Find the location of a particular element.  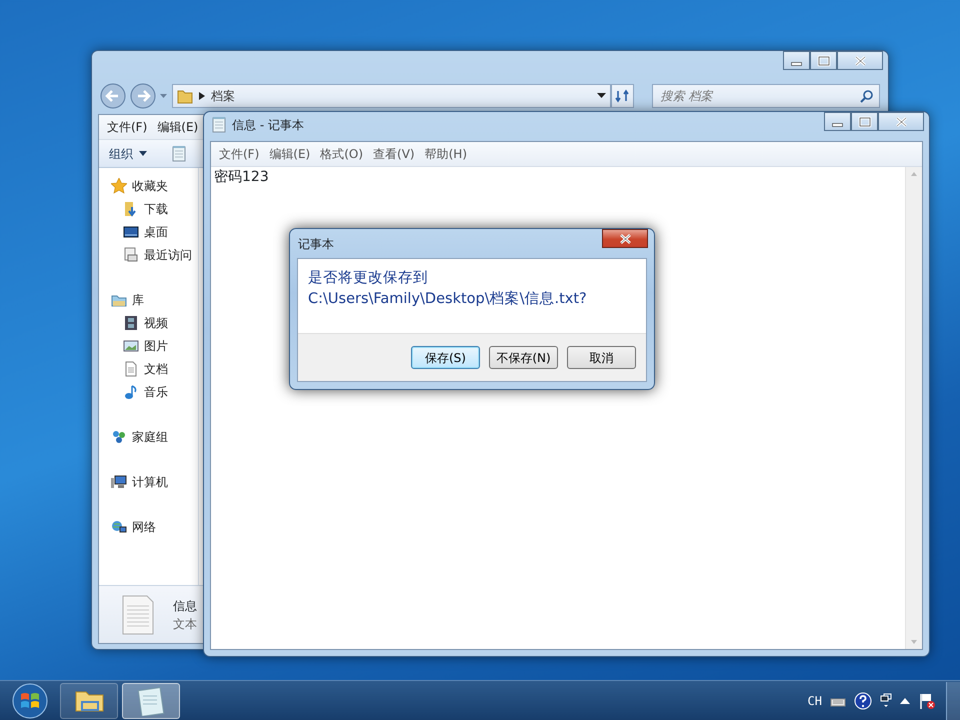

folder-icon is located at coordinates (185, 96).